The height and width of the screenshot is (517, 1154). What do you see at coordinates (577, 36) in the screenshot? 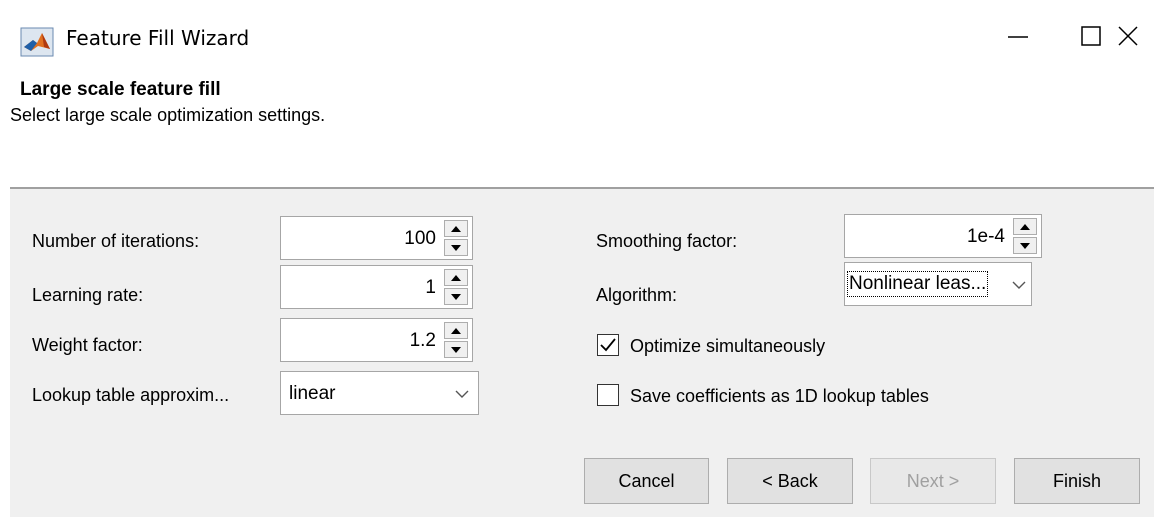
I see `title-bar: Feature Fill Wizard` at bounding box center [577, 36].